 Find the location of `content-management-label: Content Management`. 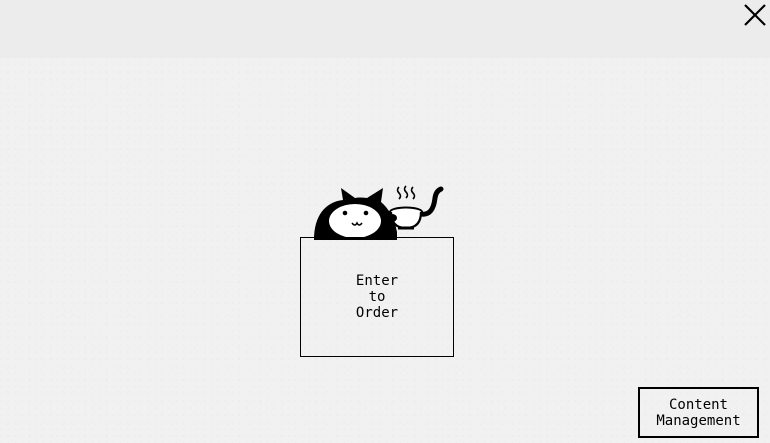

content-management-label: Content Management is located at coordinates (698, 412).